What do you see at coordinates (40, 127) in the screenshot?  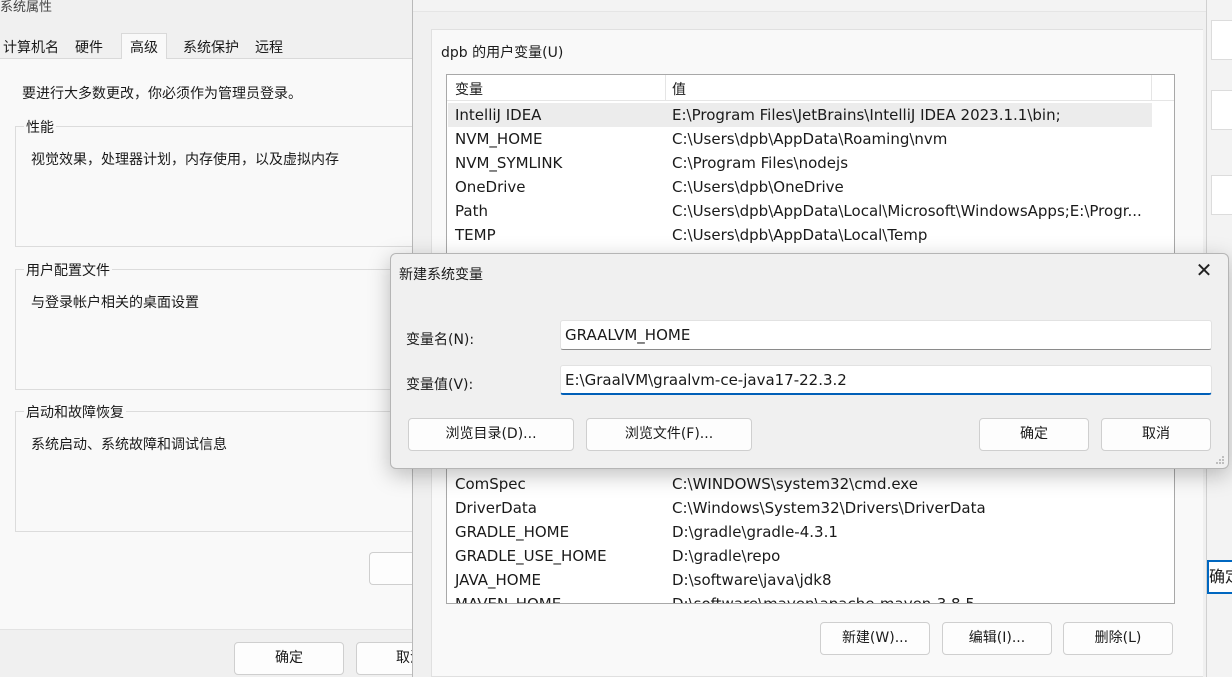 I see `performance-title: 性能` at bounding box center [40, 127].